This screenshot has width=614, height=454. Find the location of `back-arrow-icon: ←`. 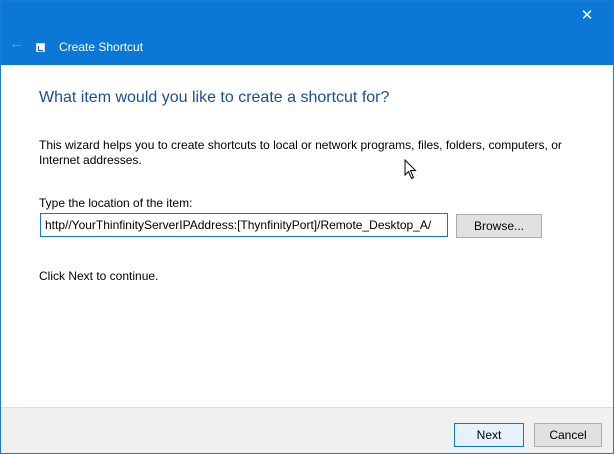

back-arrow-icon: ← is located at coordinates (17, 44).